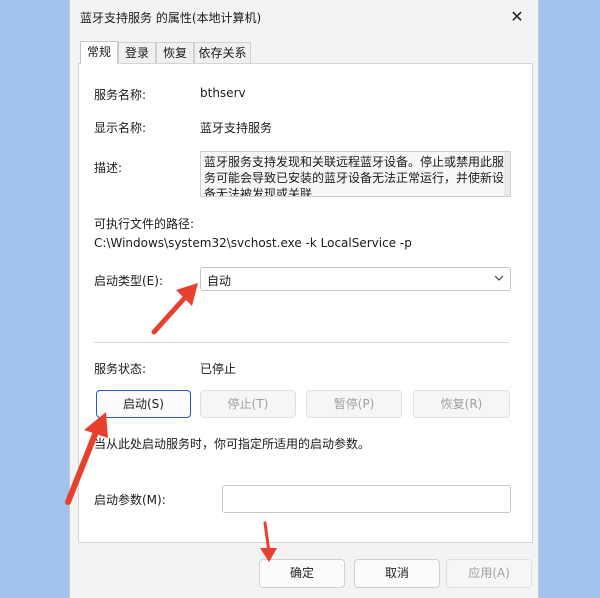 This screenshot has height=598, width=600. Describe the element at coordinates (304, 17) in the screenshot. I see `title-bar: 蓝牙支持服务 的属性(本地计算机) ✕` at that location.